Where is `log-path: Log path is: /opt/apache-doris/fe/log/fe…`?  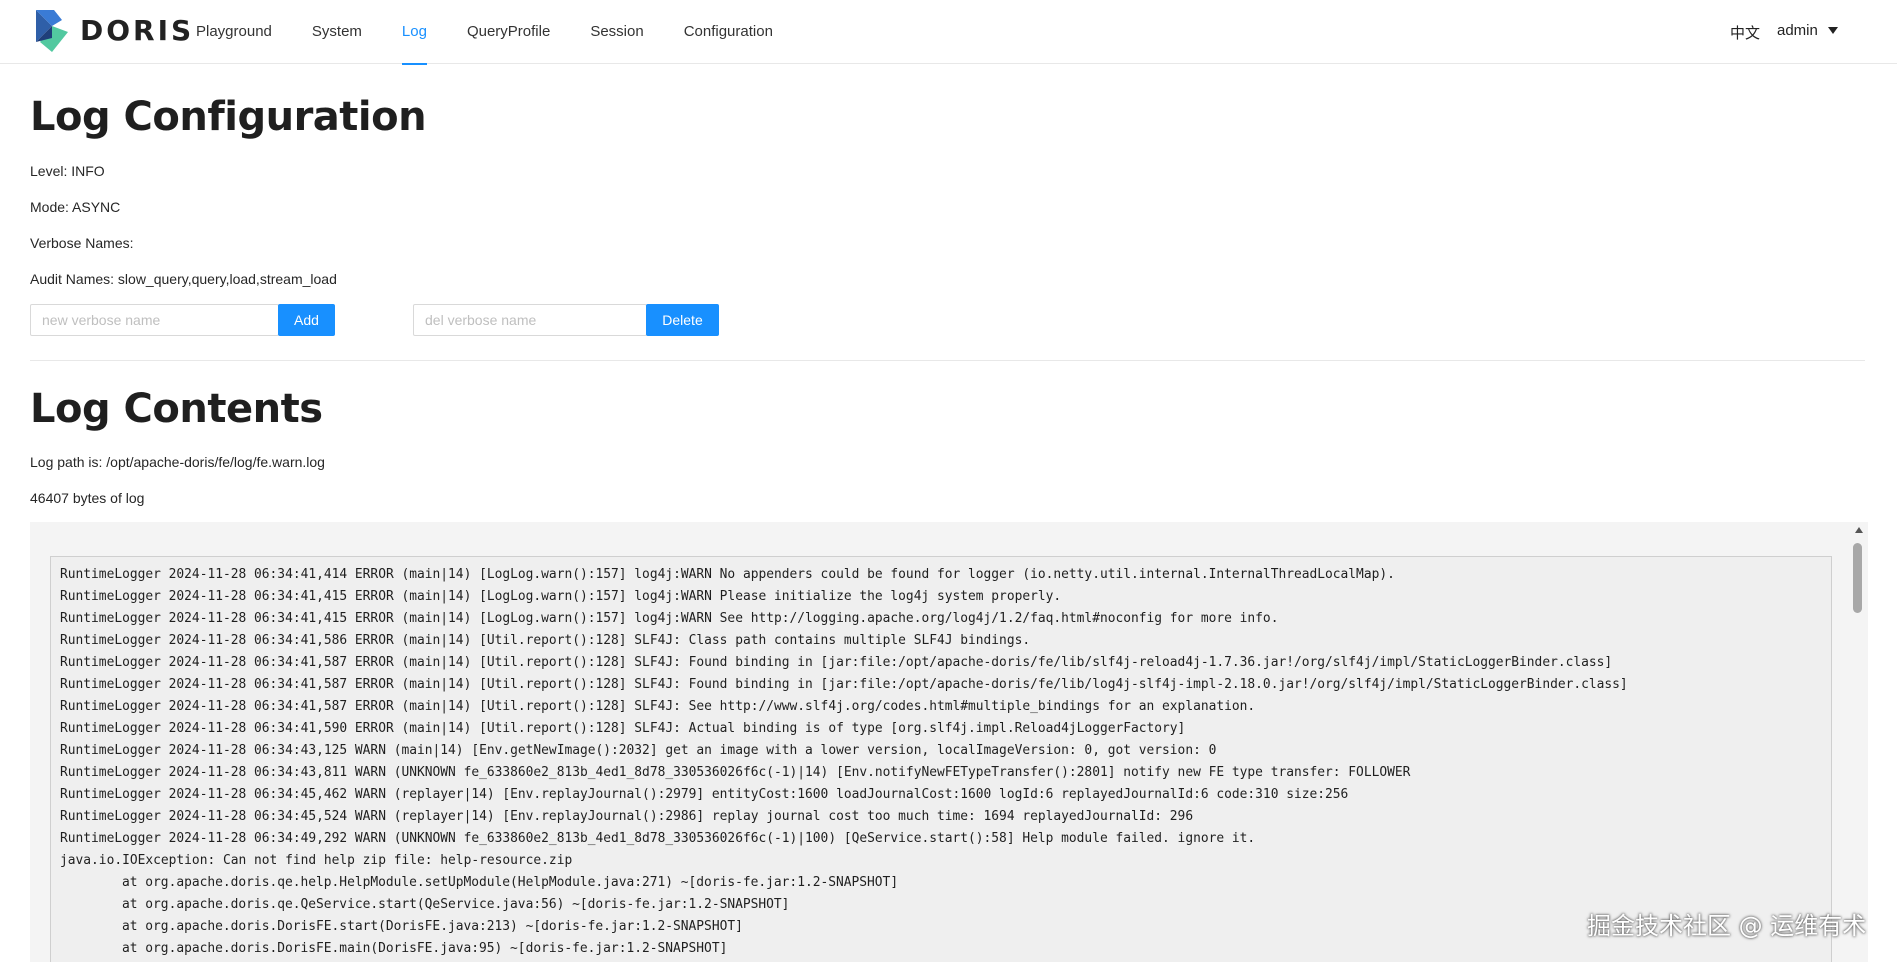 log-path: Log path is: /opt/apache-doris/fe/log/fe… is located at coordinates (177, 462).